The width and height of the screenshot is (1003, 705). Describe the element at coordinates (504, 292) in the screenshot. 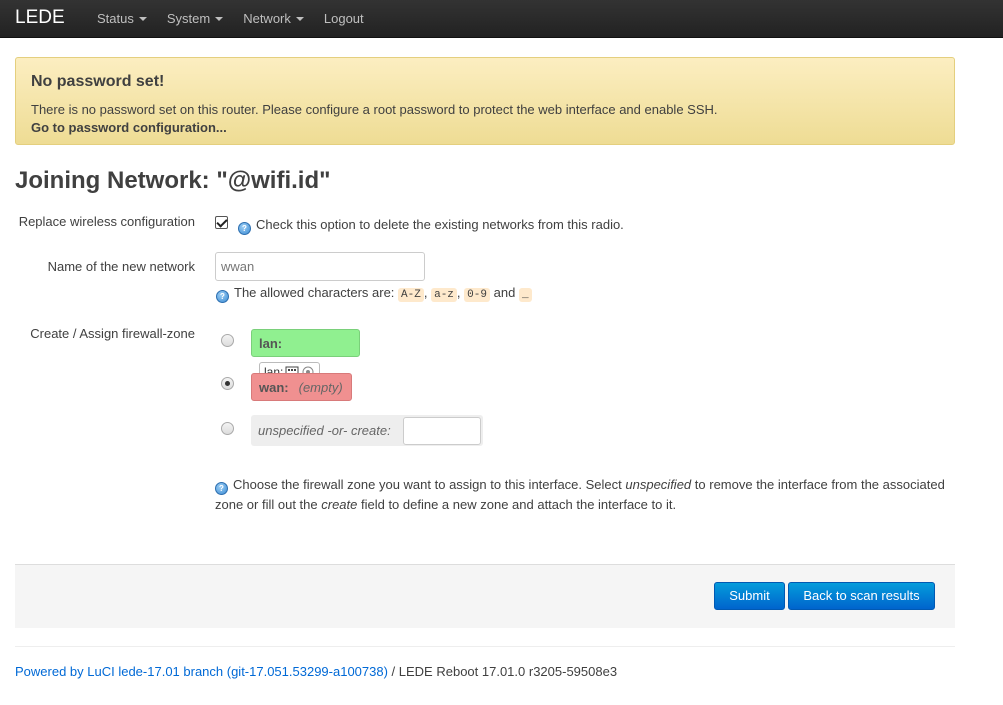

I see `and-text: and` at that location.